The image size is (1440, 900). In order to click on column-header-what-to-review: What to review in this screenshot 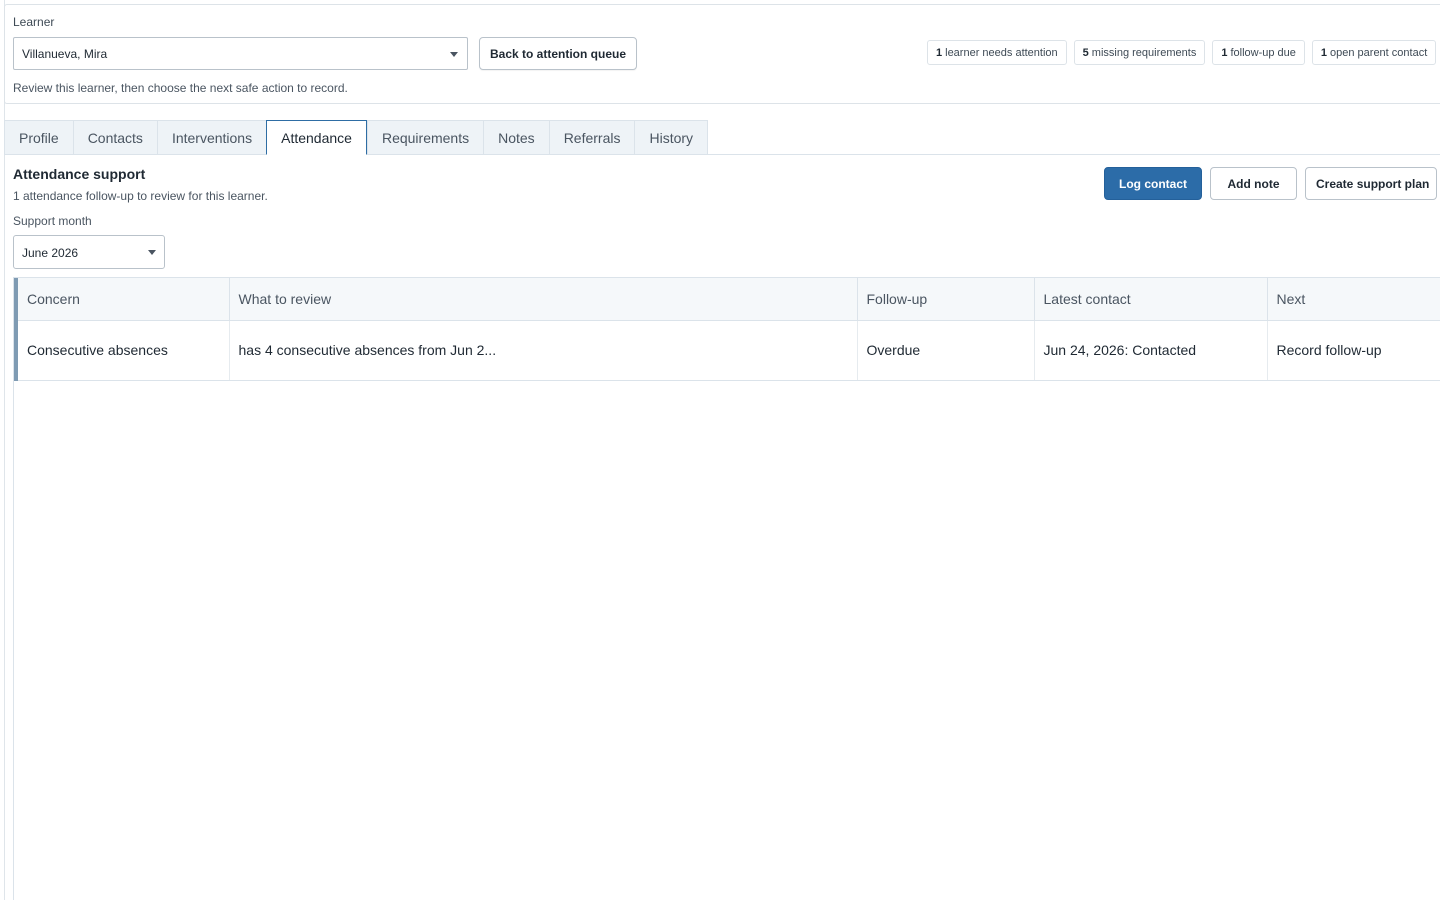, I will do `click(543, 299)`.